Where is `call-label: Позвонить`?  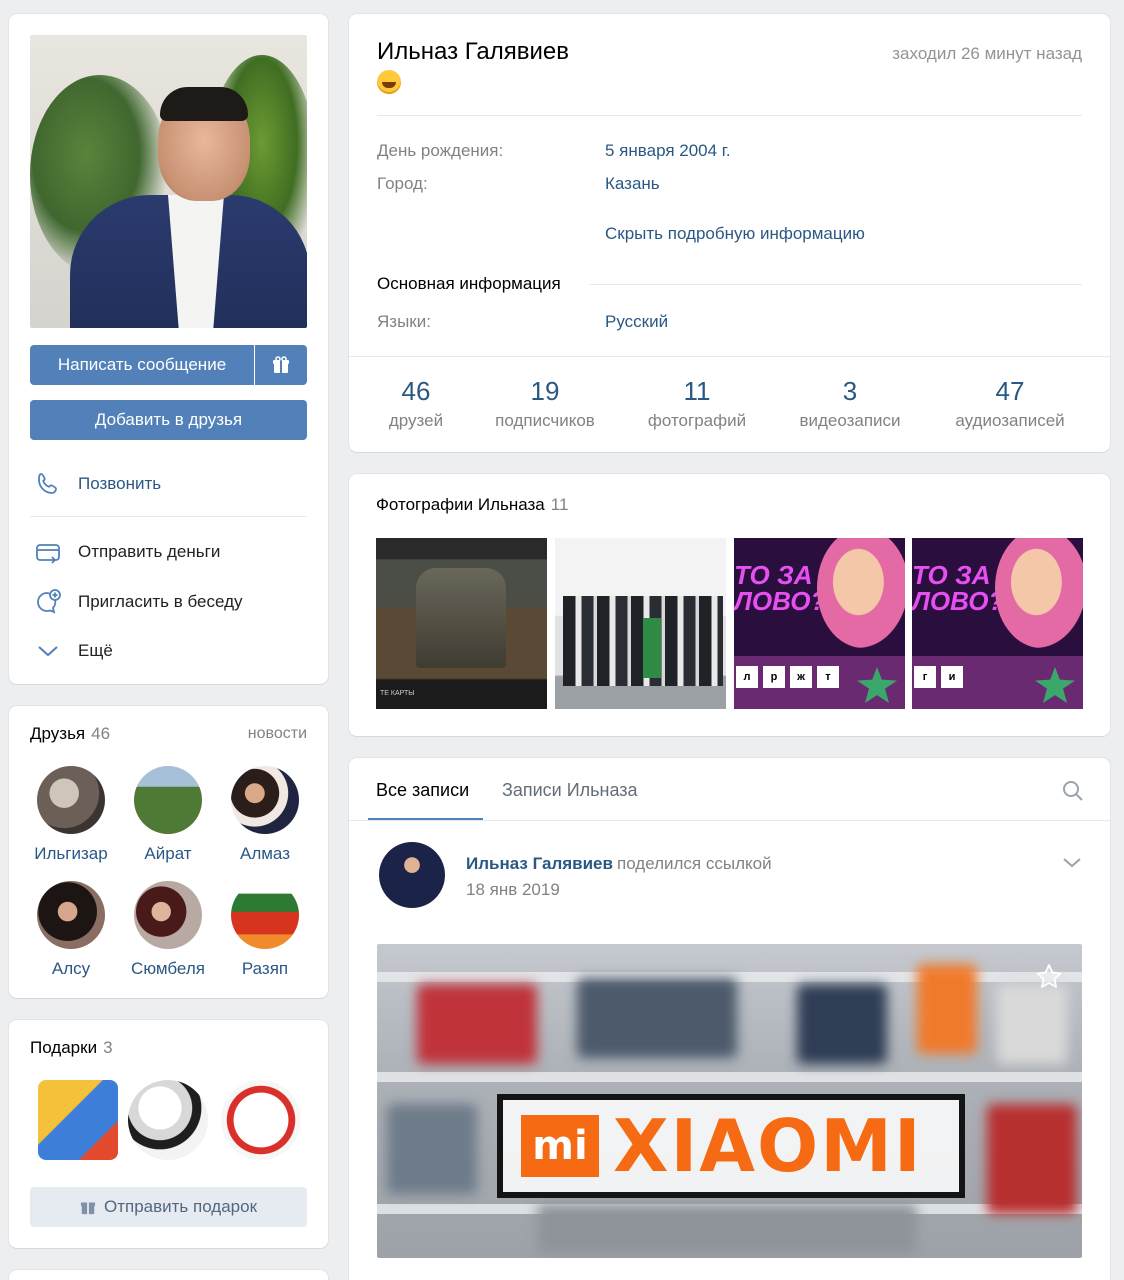
call-label: Позвонить is located at coordinates (120, 483).